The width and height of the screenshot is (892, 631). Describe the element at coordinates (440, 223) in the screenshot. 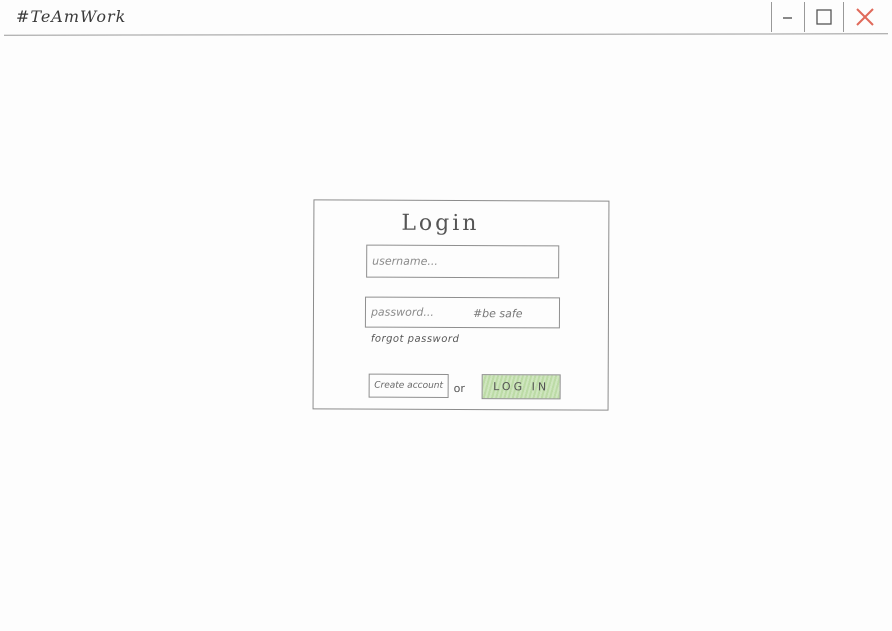

I see `login-heading: Login` at that location.